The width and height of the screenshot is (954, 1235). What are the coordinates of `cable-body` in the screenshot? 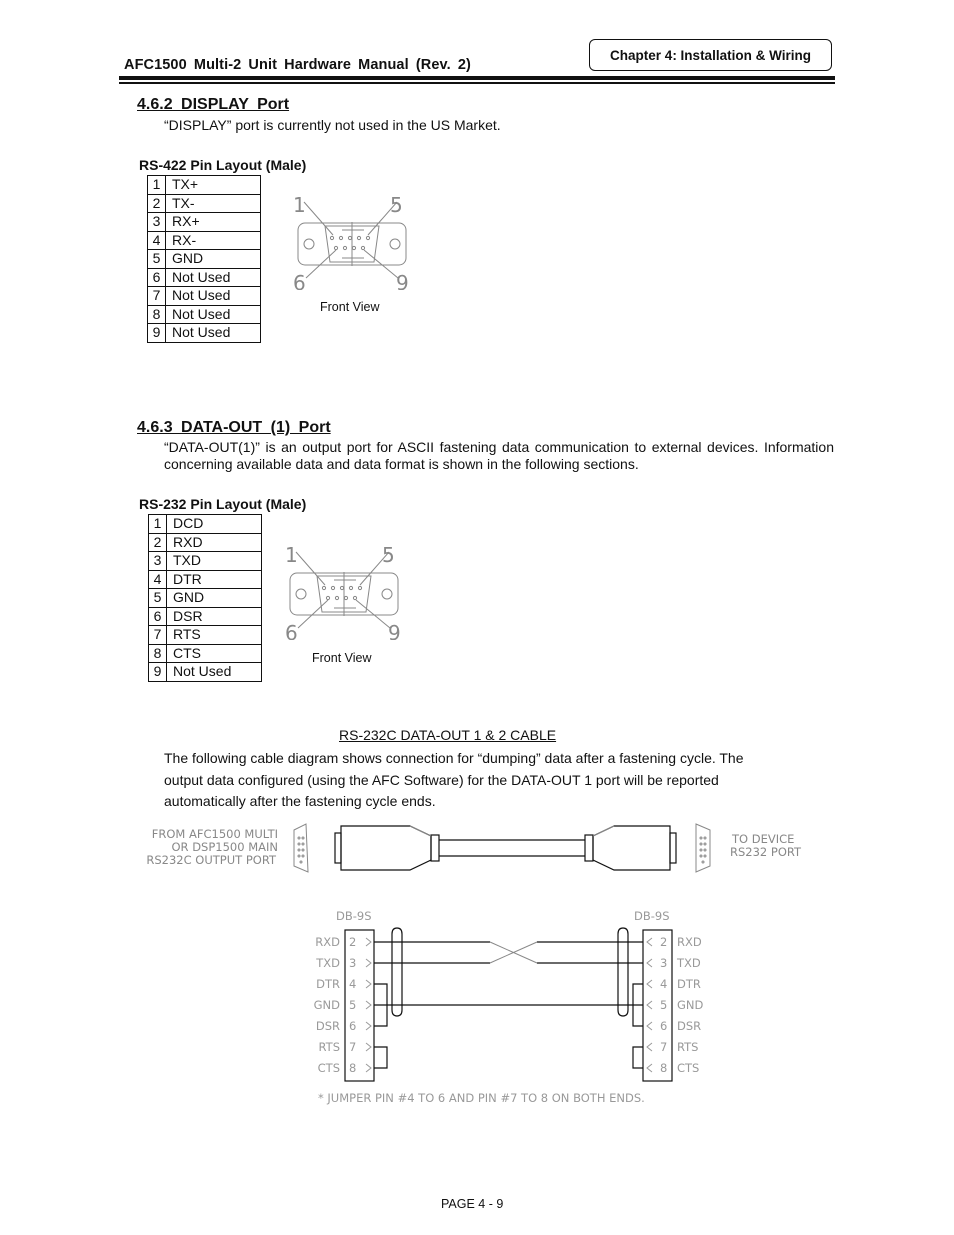 It's located at (505, 848).